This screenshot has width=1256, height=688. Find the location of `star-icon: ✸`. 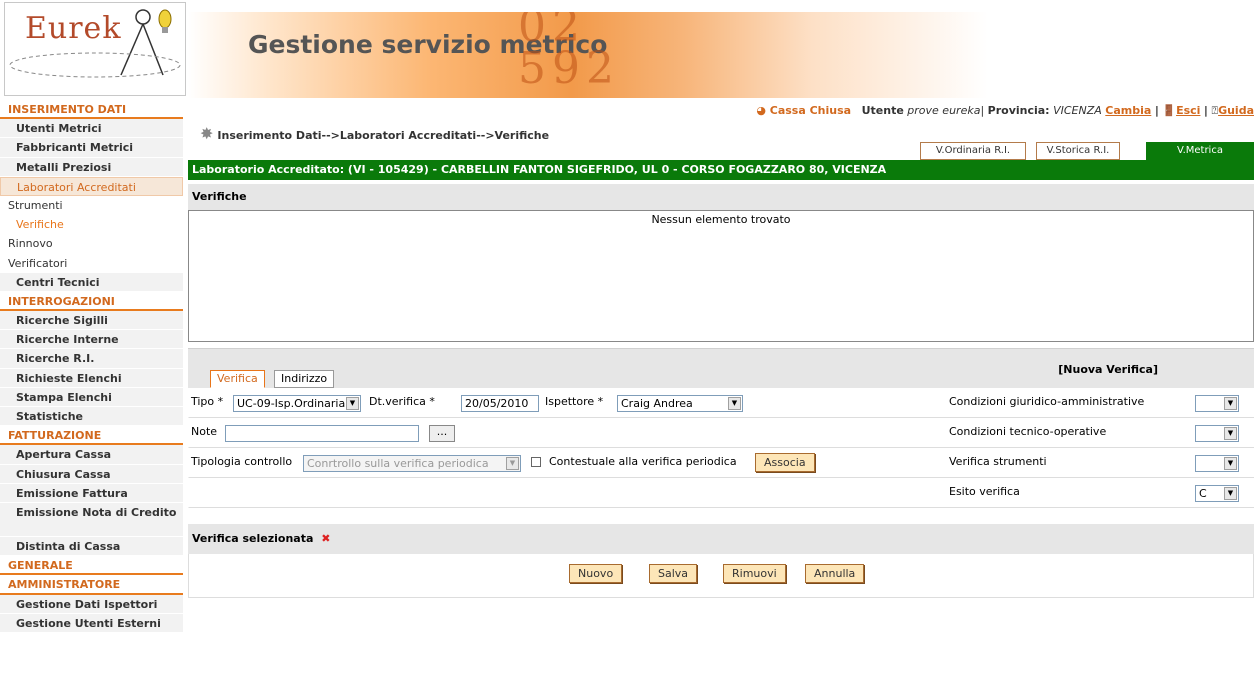

star-icon: ✸ is located at coordinates (207, 133).